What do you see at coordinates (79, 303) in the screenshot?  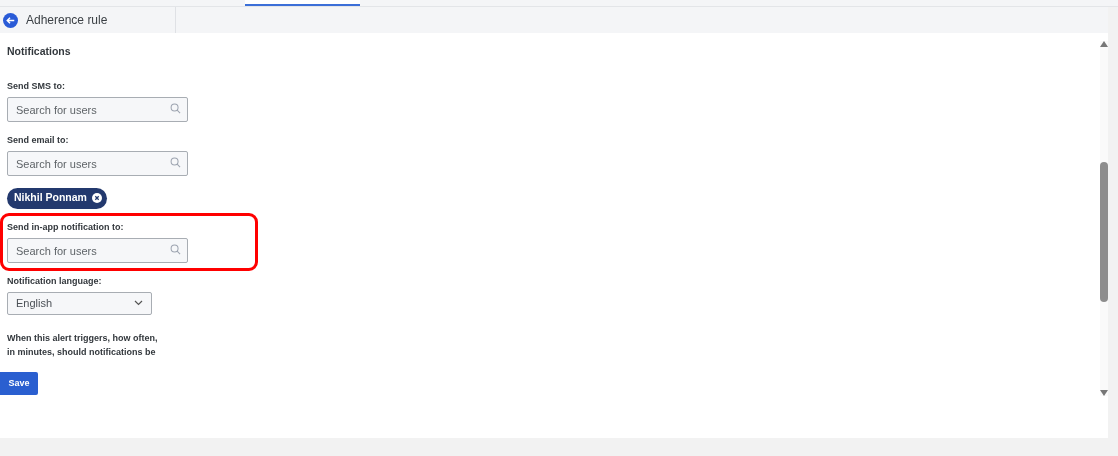 I see `language-select: English` at bounding box center [79, 303].